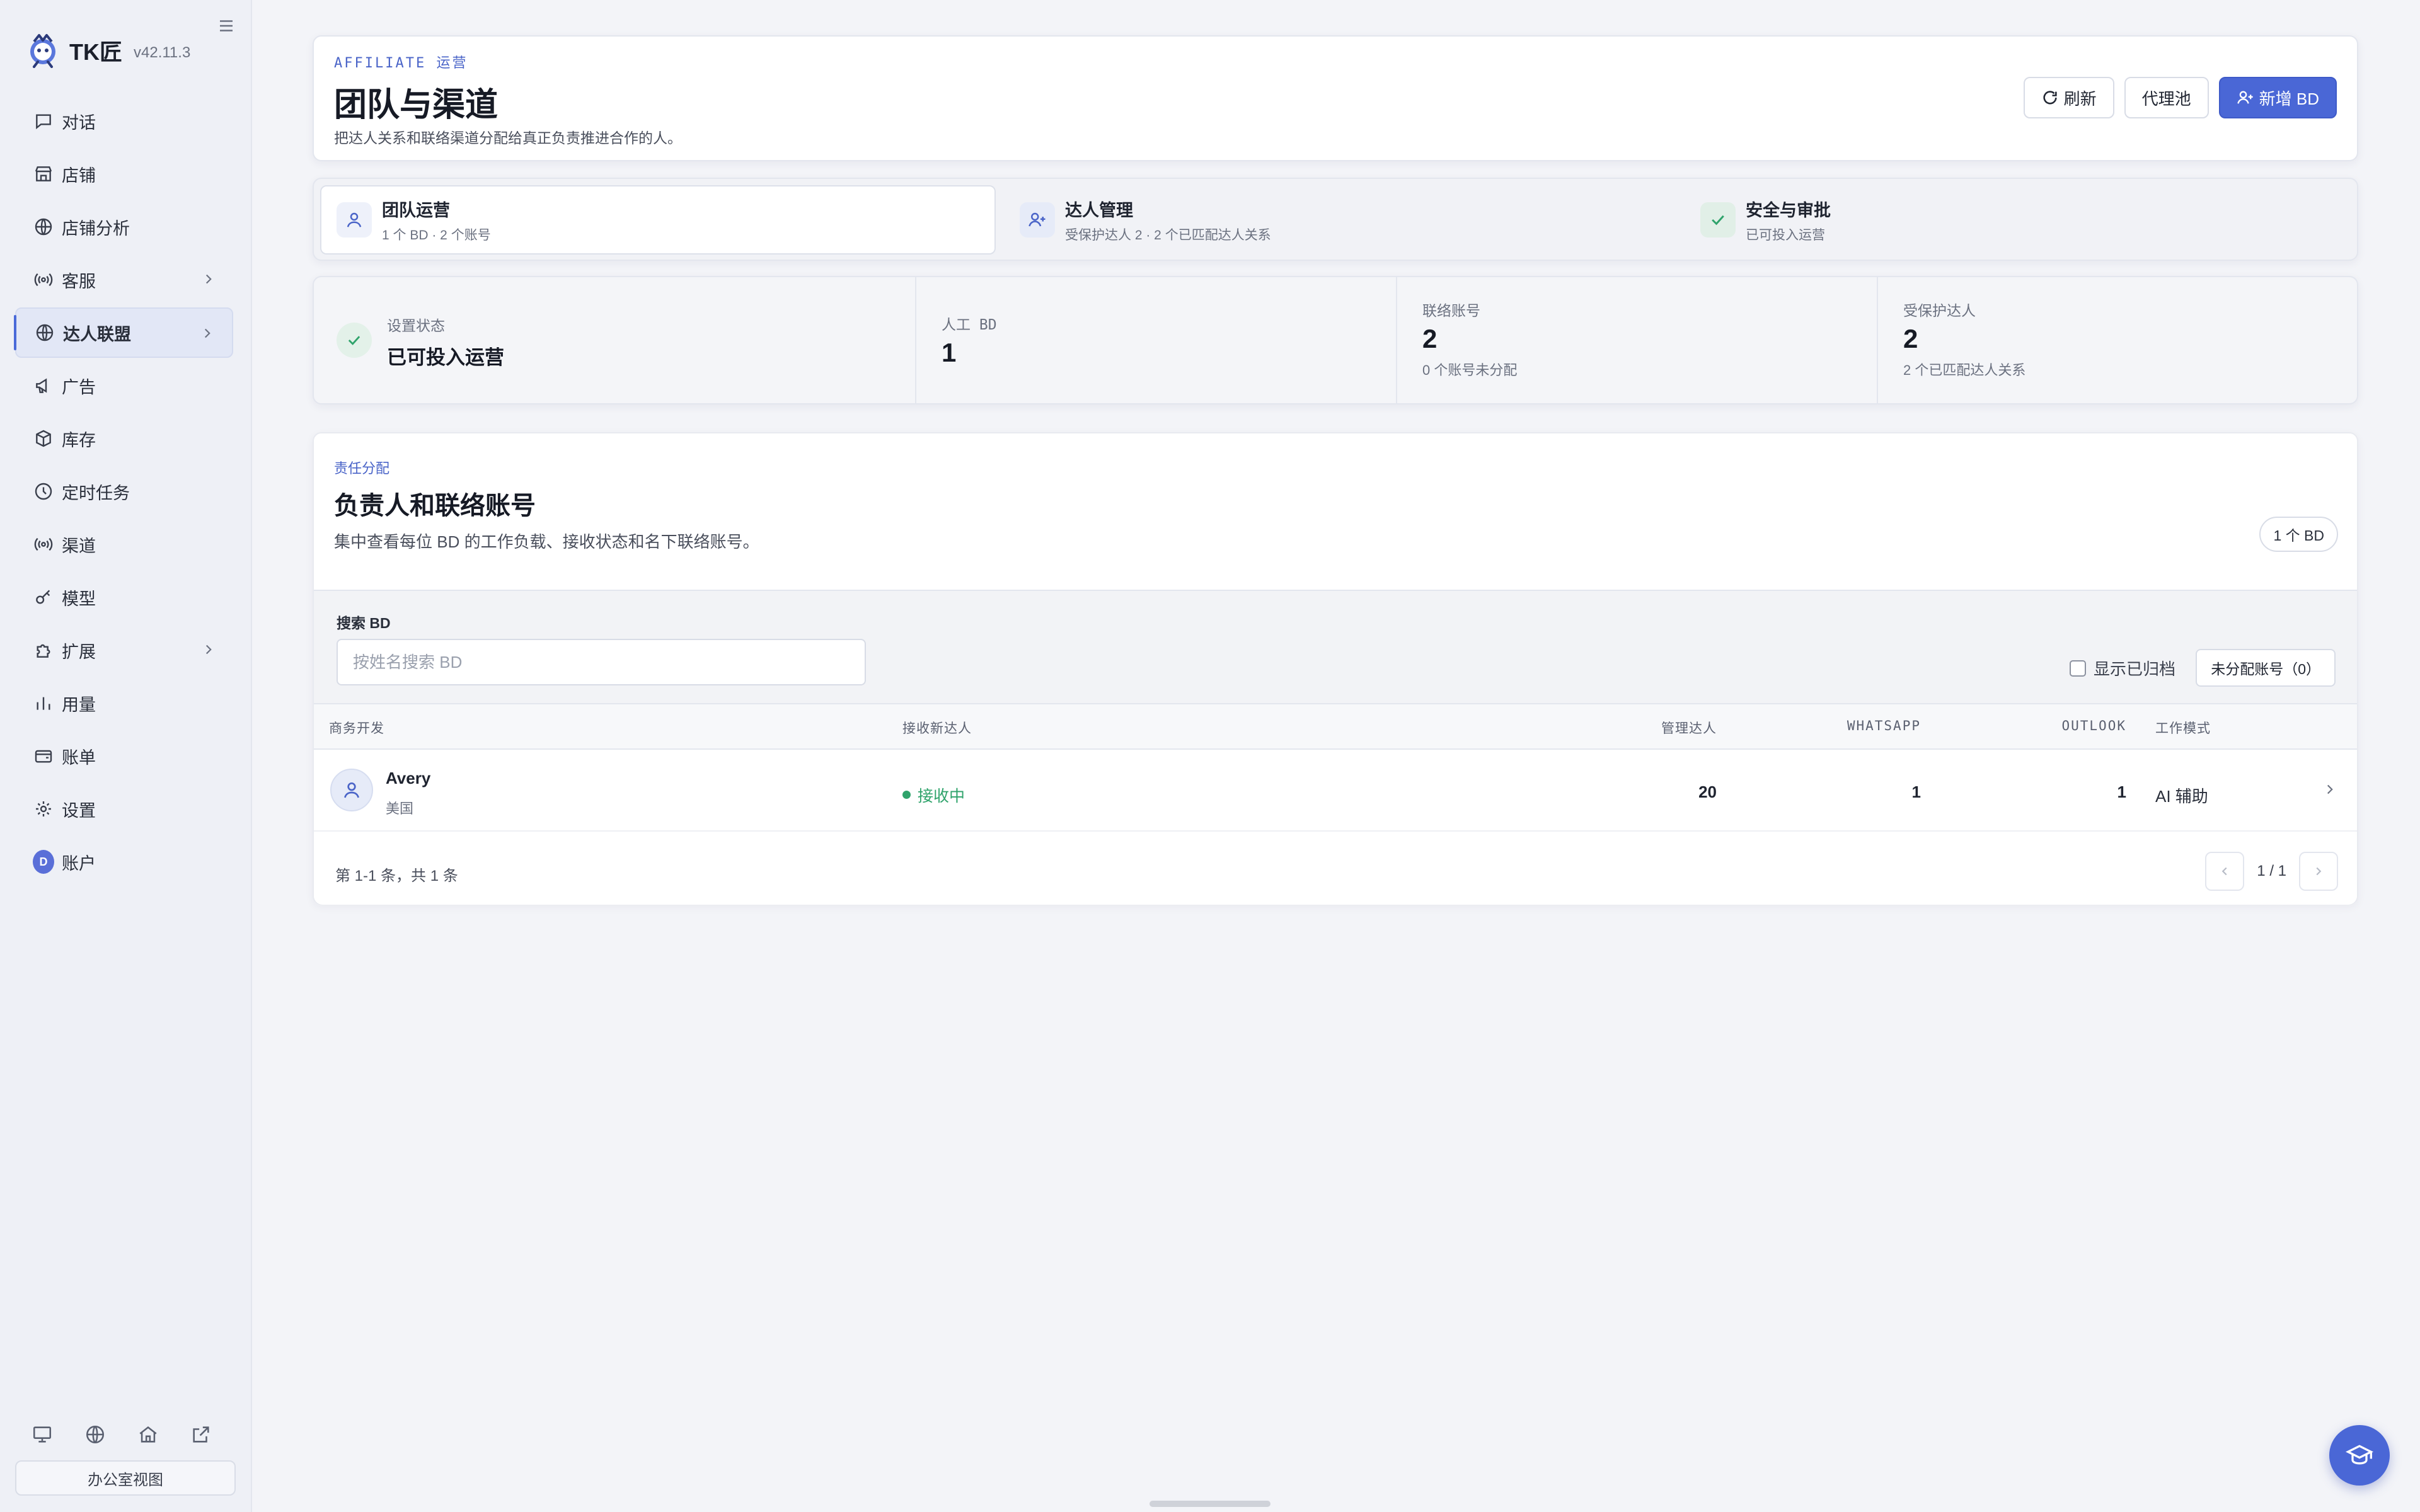 Image resolution: width=2420 pixels, height=1512 pixels. Describe the element at coordinates (1099, 210) in the screenshot. I see `tab-title: 达人管理` at that location.